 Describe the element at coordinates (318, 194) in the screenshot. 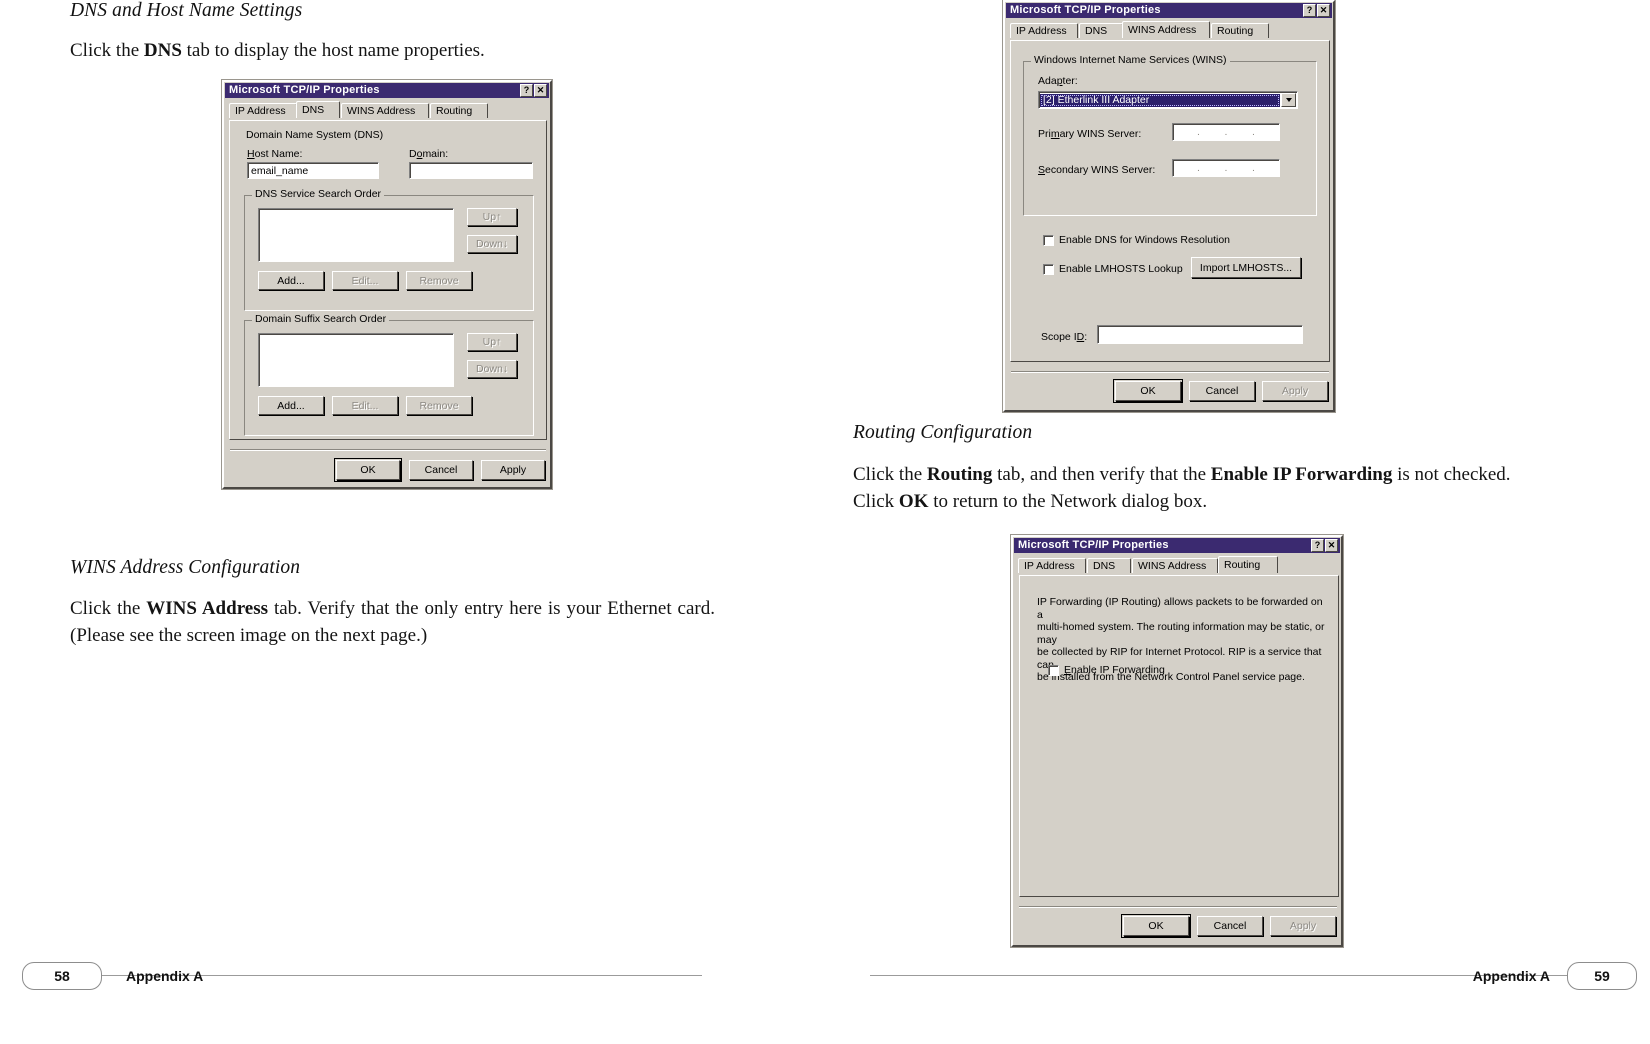

I see `dns-service-search-order-label: DNS Service Search Order` at that location.